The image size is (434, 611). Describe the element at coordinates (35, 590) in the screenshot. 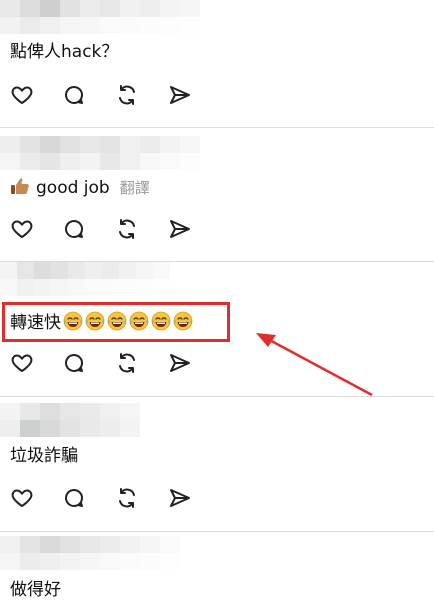

I see `post-text: 做得好` at that location.